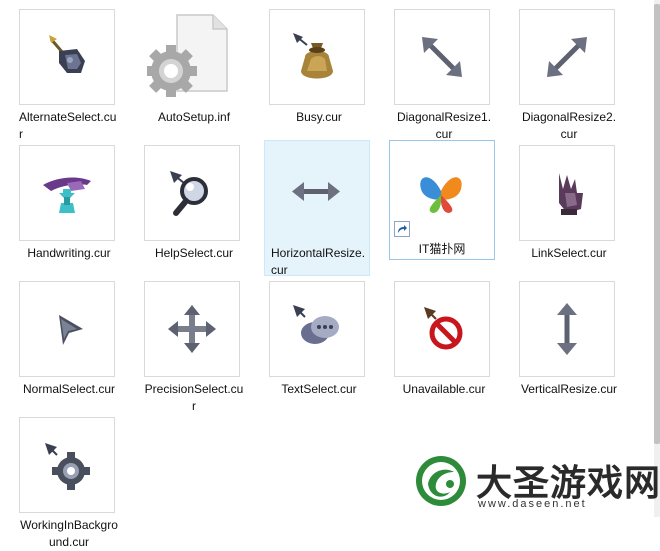 Image resolution: width=660 pixels, height=551 pixels. What do you see at coordinates (571, 194) in the screenshot?
I see `link-glove-cursor-icon` at bounding box center [571, 194].